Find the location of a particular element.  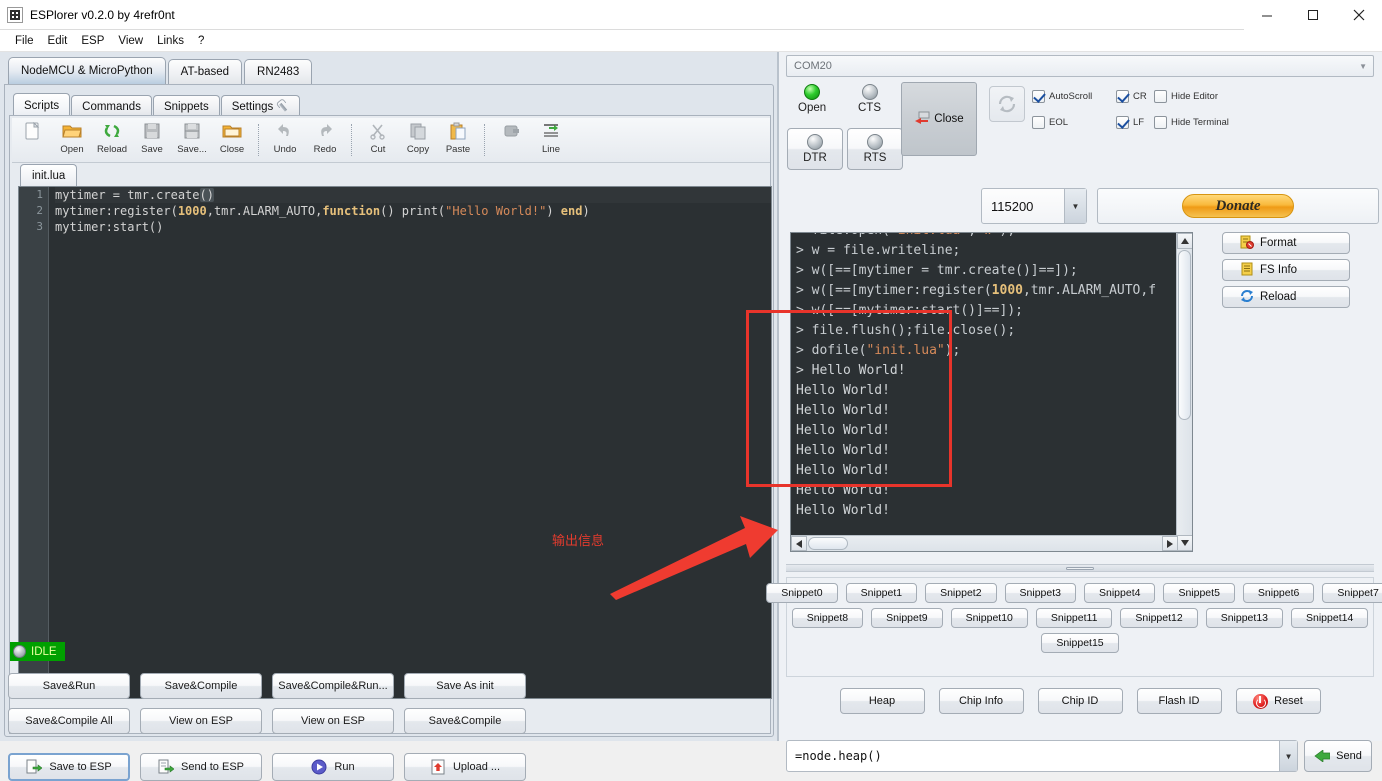

run-button: Run is located at coordinates (333, 767).